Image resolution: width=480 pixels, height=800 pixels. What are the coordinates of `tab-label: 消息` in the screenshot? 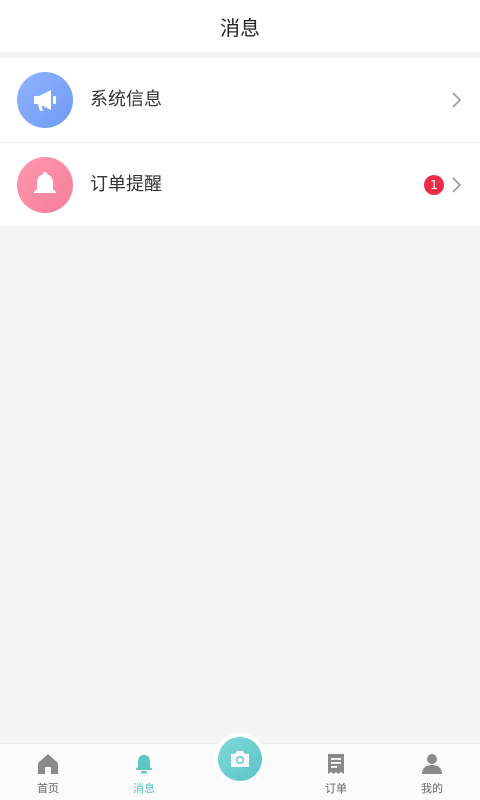 It's located at (144, 788).